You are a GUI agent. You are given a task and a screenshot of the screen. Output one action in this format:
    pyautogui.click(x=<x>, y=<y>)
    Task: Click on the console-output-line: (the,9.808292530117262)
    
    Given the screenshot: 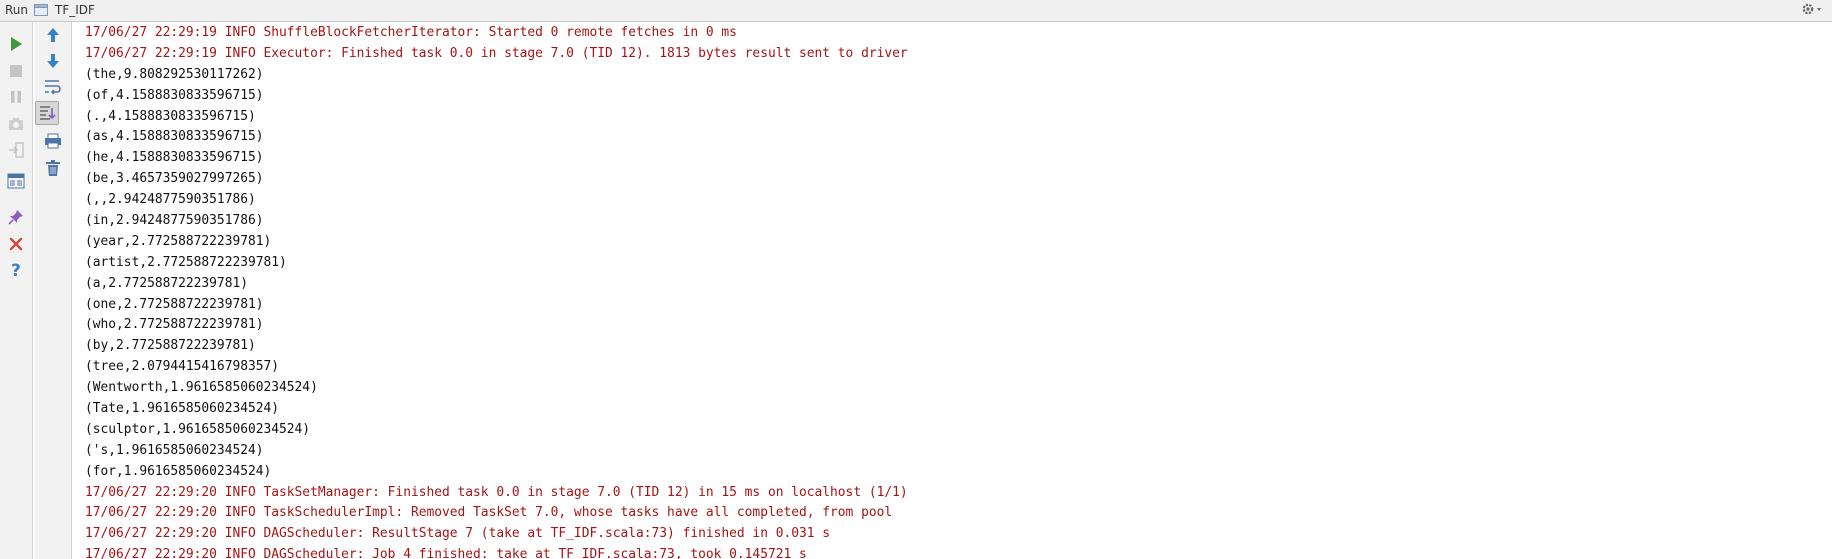 What is the action you would take?
    pyautogui.click(x=174, y=74)
    